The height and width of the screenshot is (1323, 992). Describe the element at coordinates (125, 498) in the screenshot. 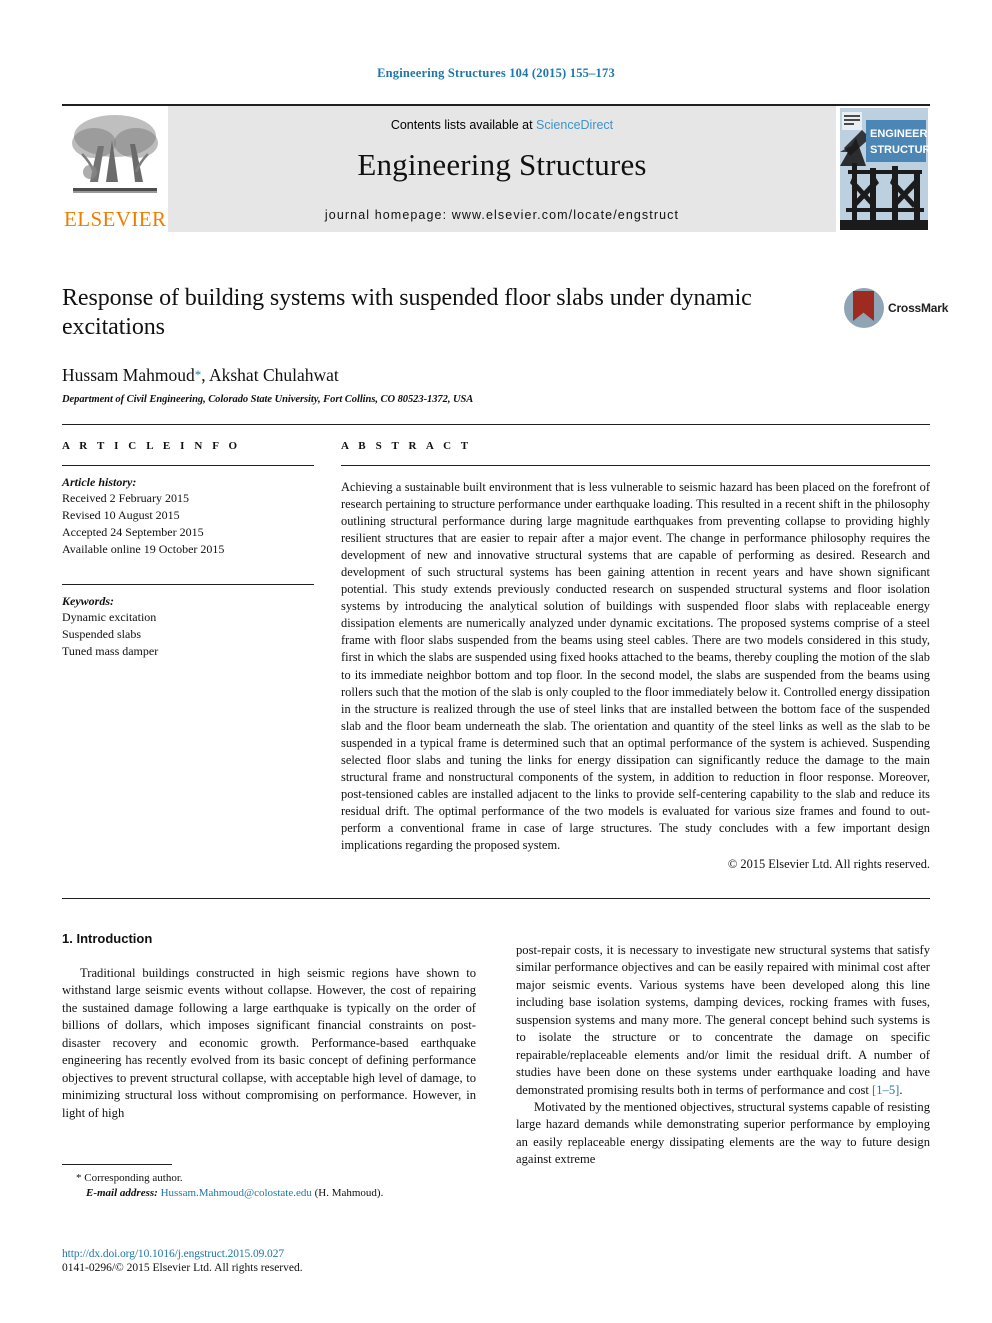

I see `article-history-received: Received 2 February 2015` at that location.